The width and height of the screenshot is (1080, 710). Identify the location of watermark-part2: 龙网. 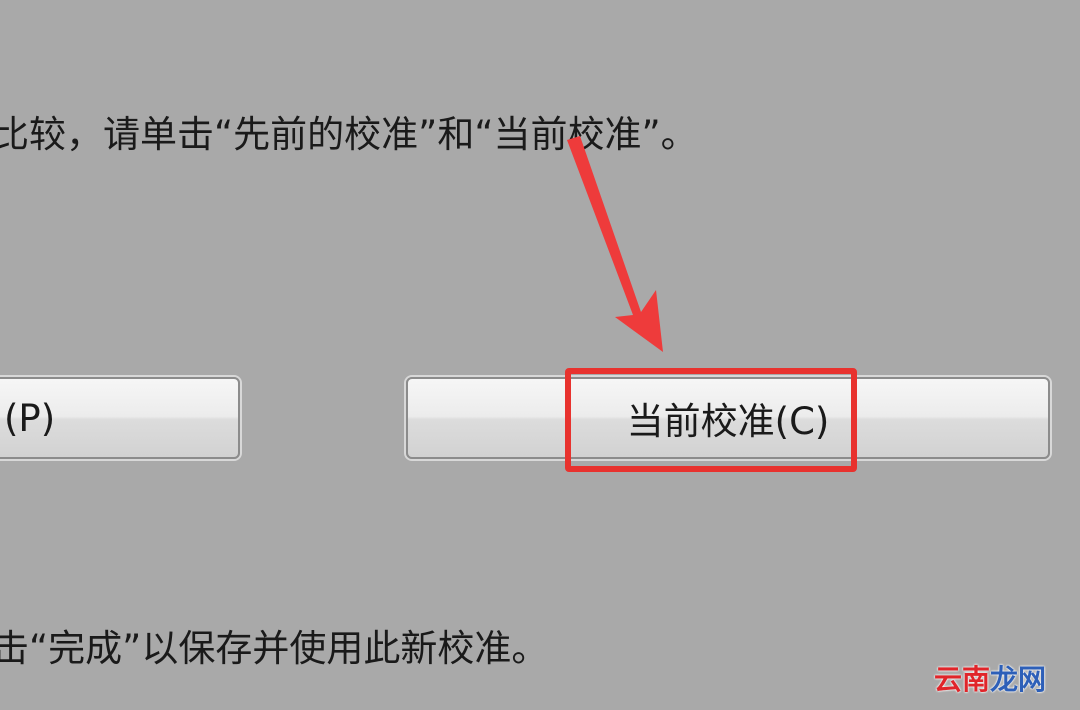
(1017, 679).